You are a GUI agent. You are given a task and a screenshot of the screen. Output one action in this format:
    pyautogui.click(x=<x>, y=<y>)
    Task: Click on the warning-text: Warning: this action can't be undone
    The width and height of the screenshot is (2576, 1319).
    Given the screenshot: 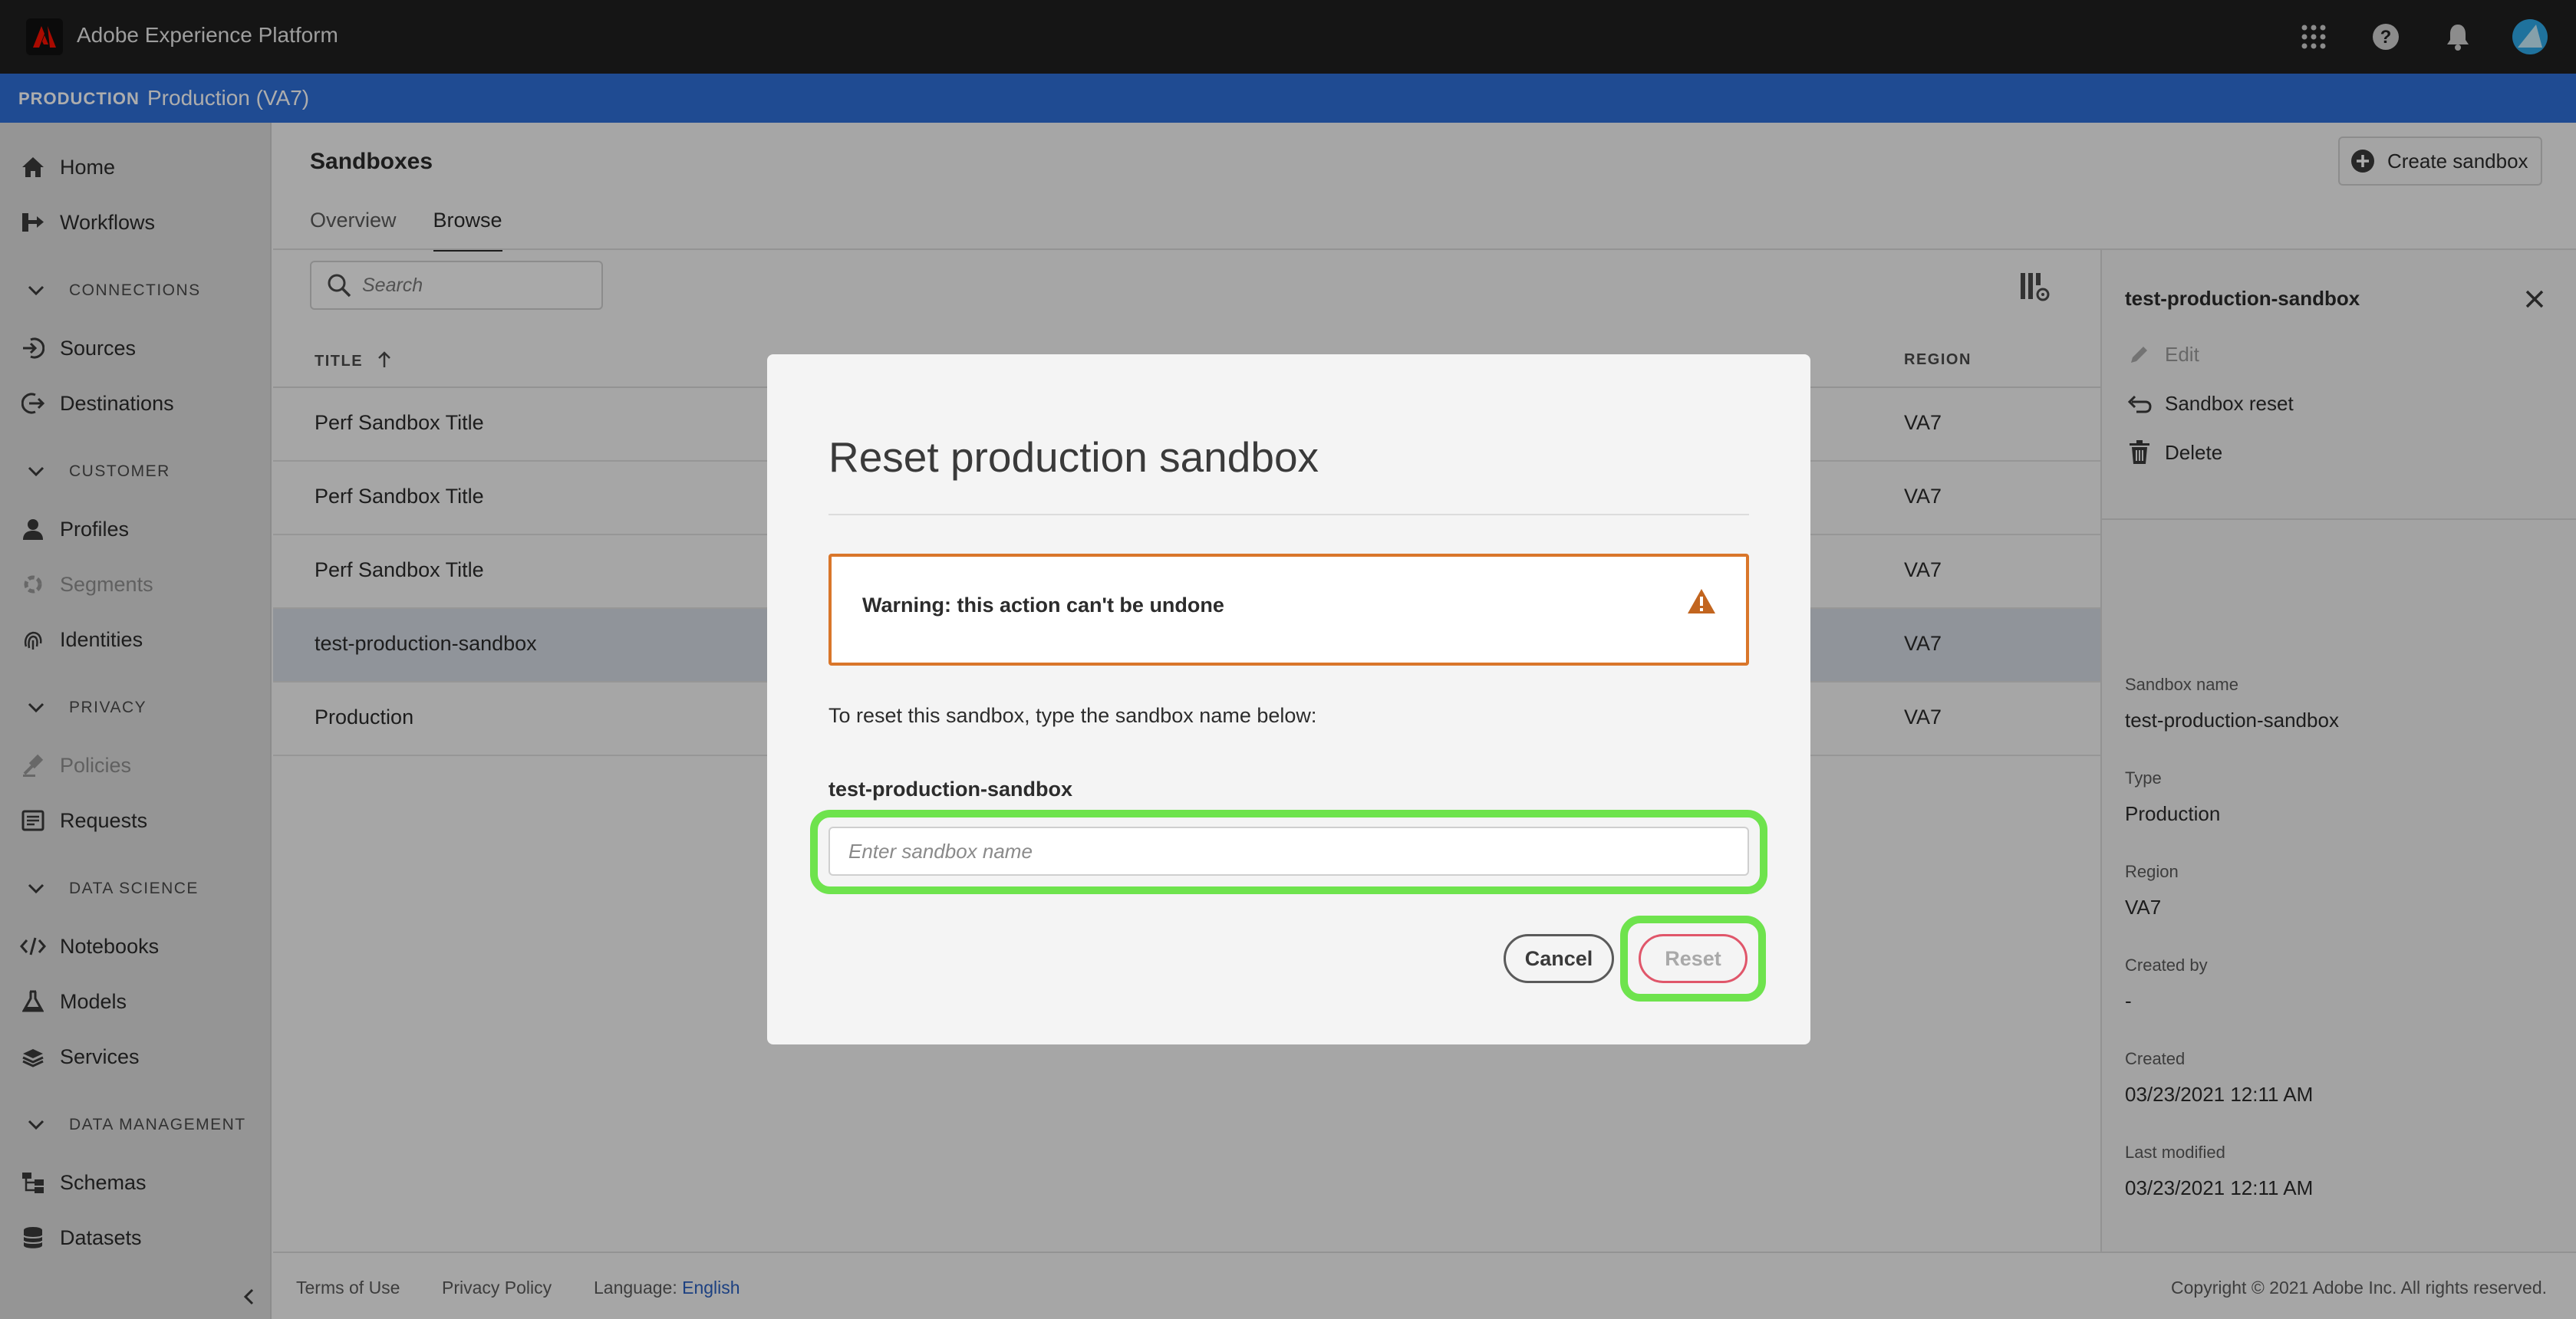 What is the action you would take?
    pyautogui.click(x=1043, y=605)
    